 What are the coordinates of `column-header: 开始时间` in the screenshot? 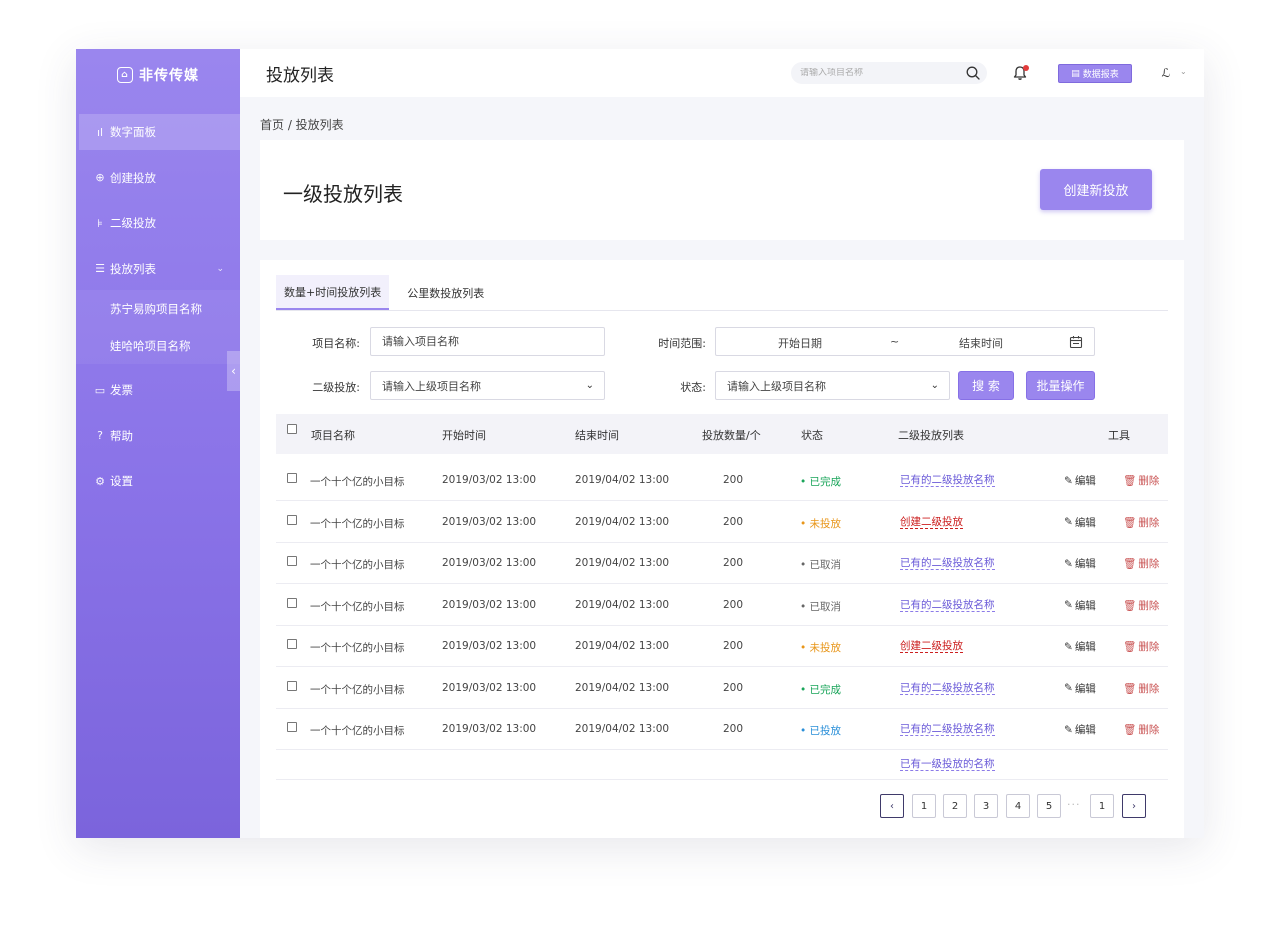 It's located at (464, 435).